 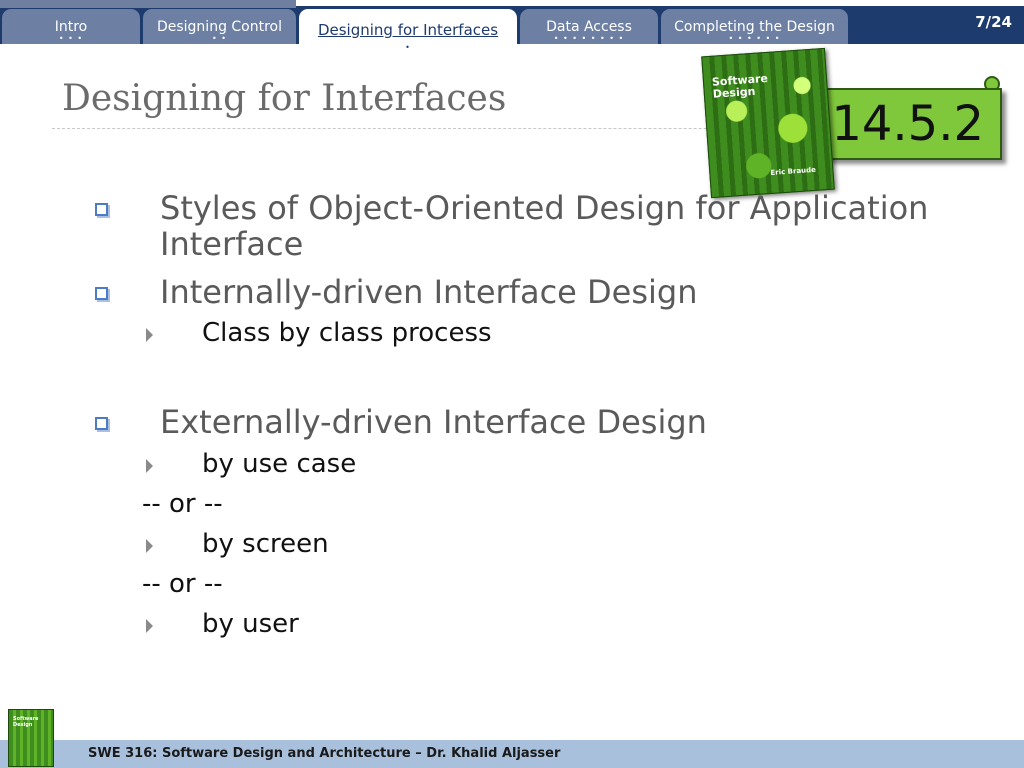 I want to click on tab-data-access: Data Access • • • • • • • •, so click(x=589, y=26).